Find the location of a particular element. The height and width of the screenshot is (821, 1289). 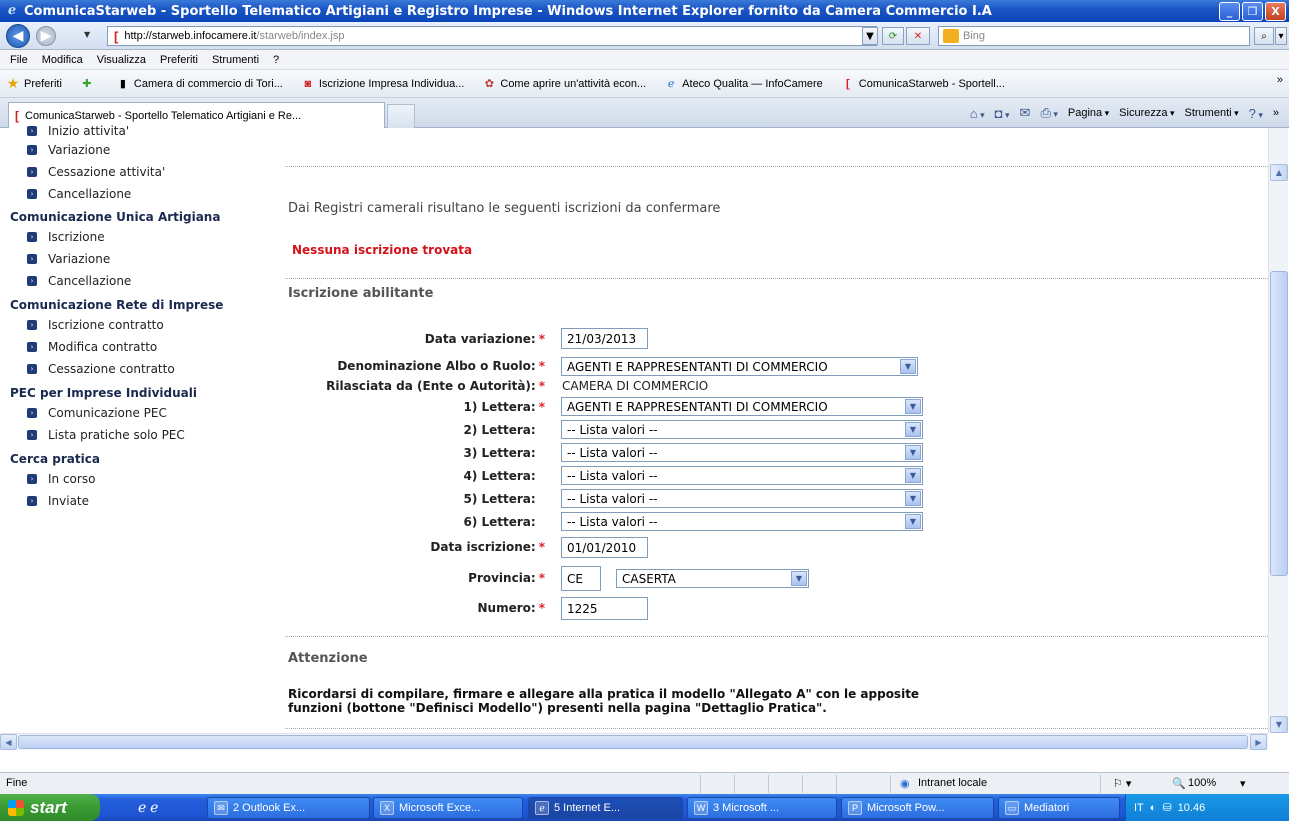

help-icon: ? is located at coordinates (1256, 113).